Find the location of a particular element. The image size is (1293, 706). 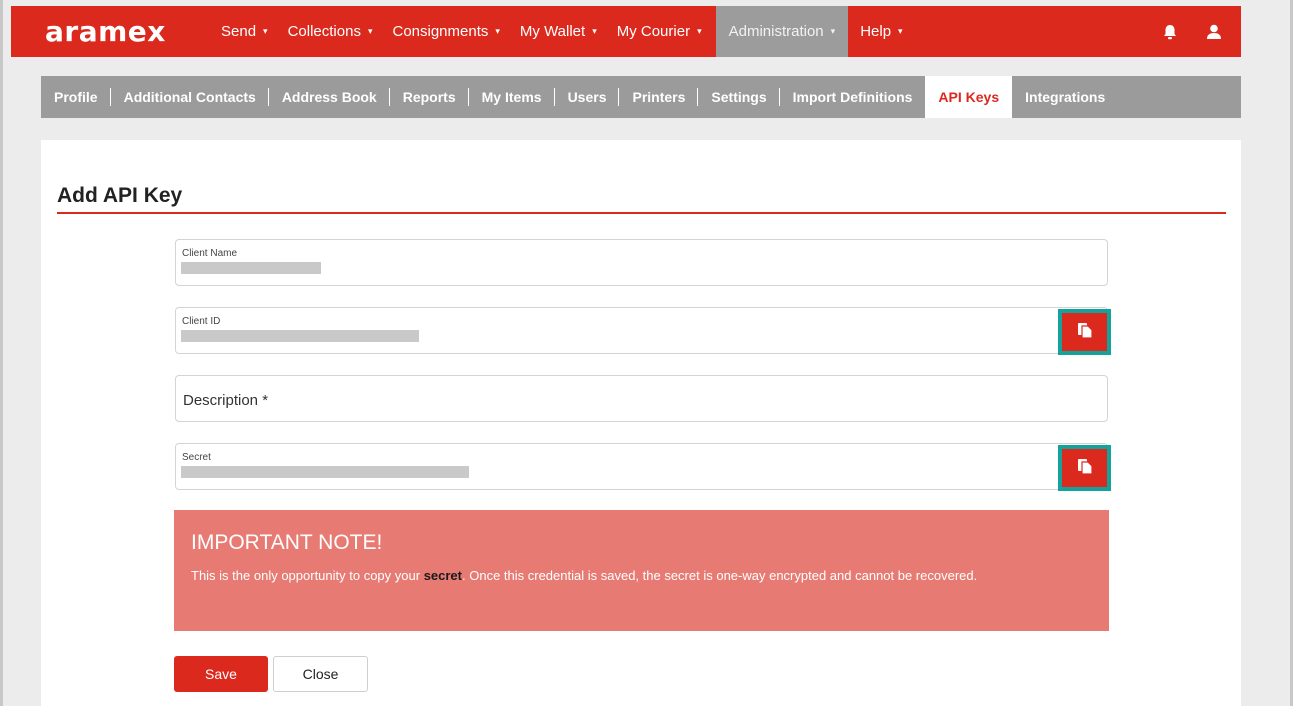

note-text-bold: secret is located at coordinates (442, 575).